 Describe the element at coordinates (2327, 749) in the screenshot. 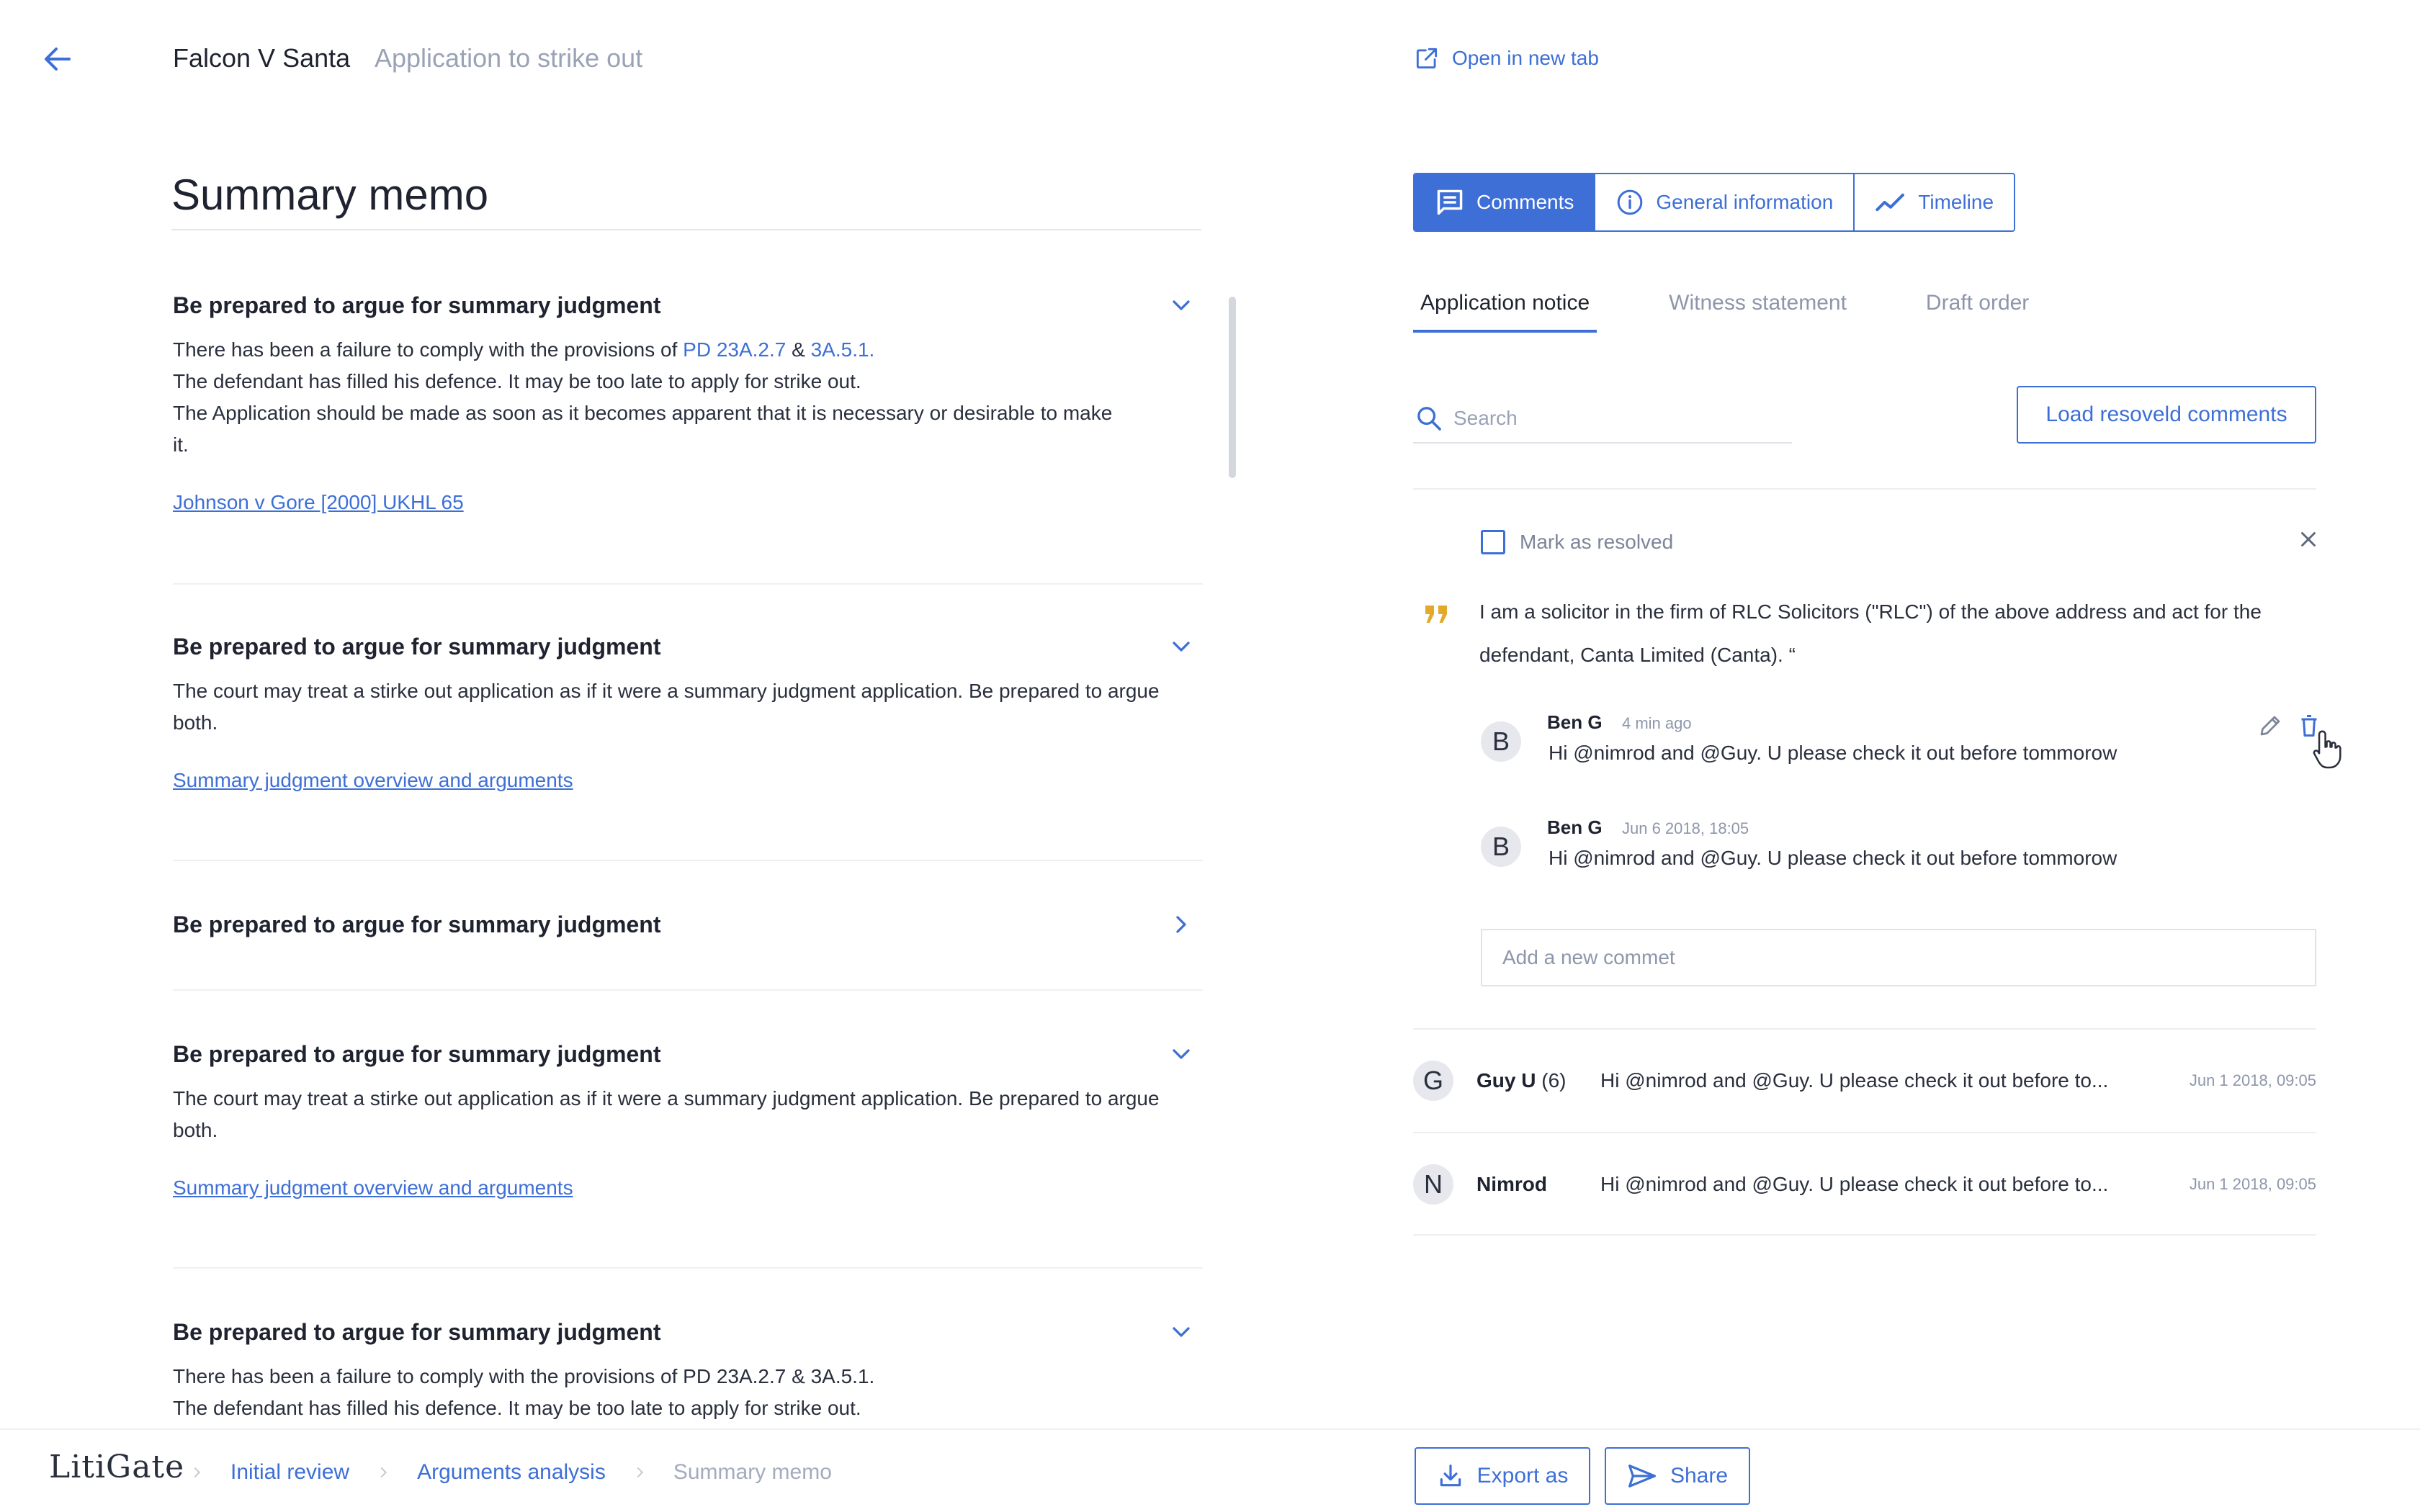

I see `pointer-hand-icon` at that location.